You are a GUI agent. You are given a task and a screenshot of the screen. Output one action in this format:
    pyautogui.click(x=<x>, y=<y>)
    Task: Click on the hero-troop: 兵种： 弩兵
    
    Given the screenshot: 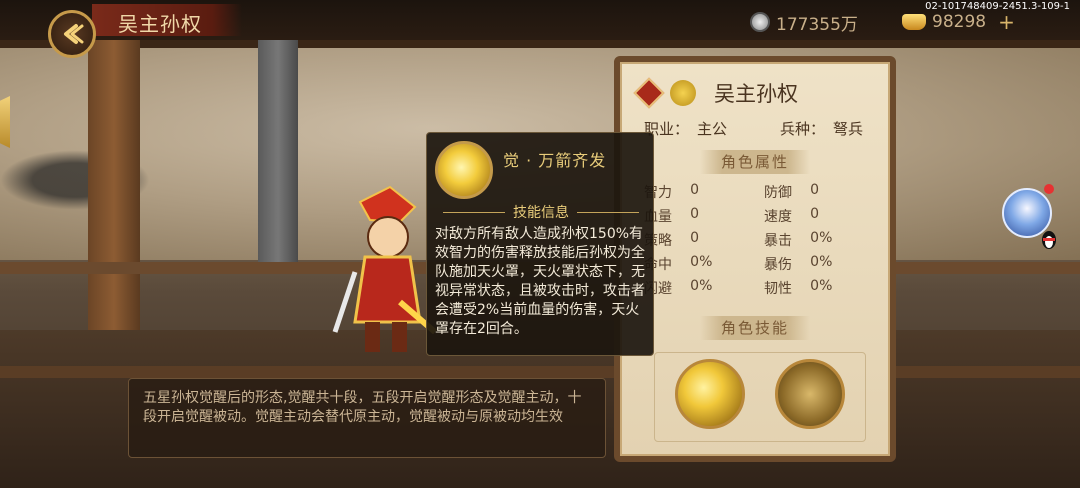 What is the action you would take?
    pyautogui.click(x=821, y=128)
    